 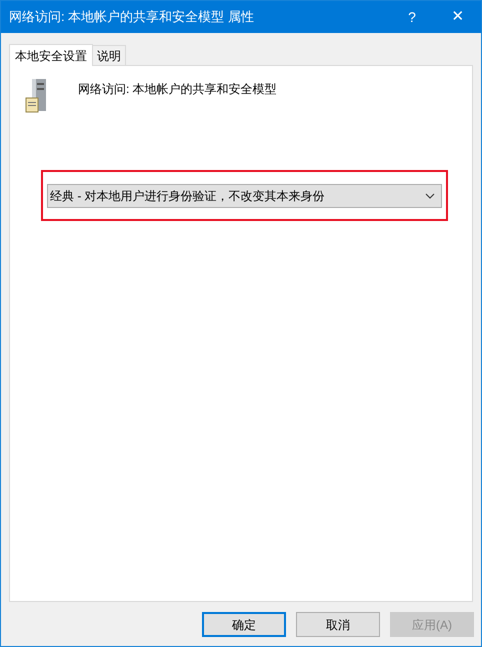 What do you see at coordinates (132, 17) in the screenshot?
I see `window-title: 网络访问: 本地帐户的共享和安全模型 属性` at bounding box center [132, 17].